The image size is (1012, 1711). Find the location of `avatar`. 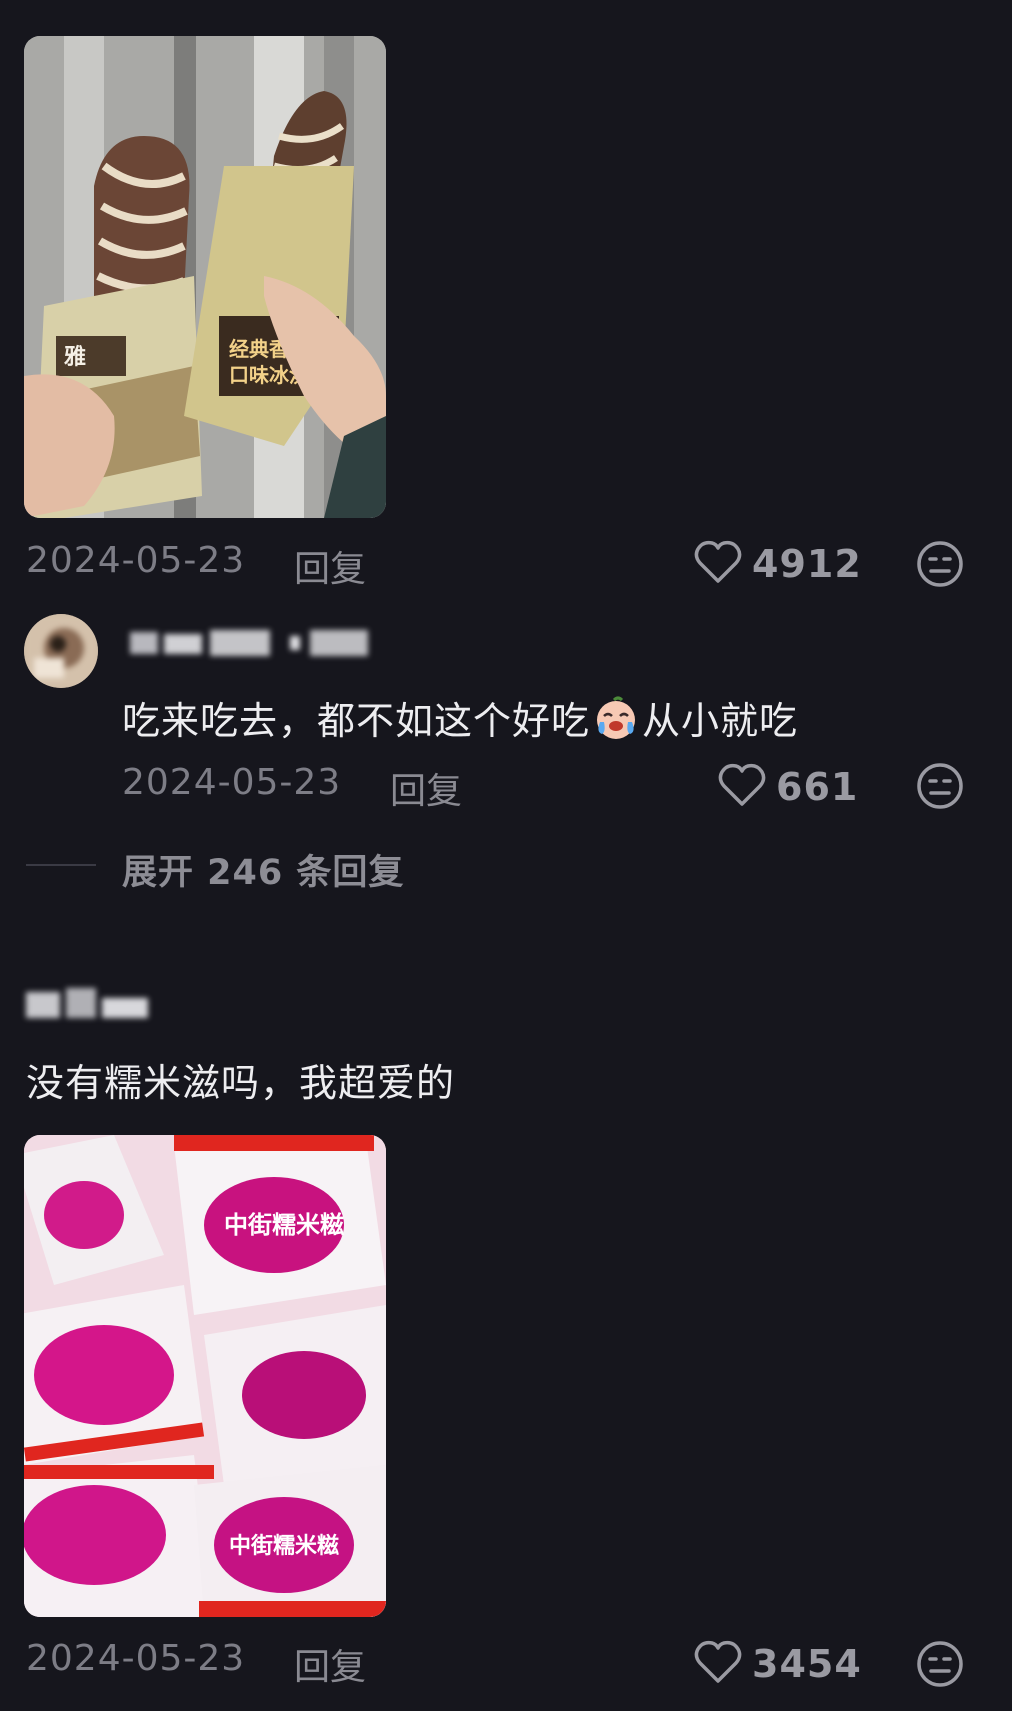

avatar is located at coordinates (61, 651).